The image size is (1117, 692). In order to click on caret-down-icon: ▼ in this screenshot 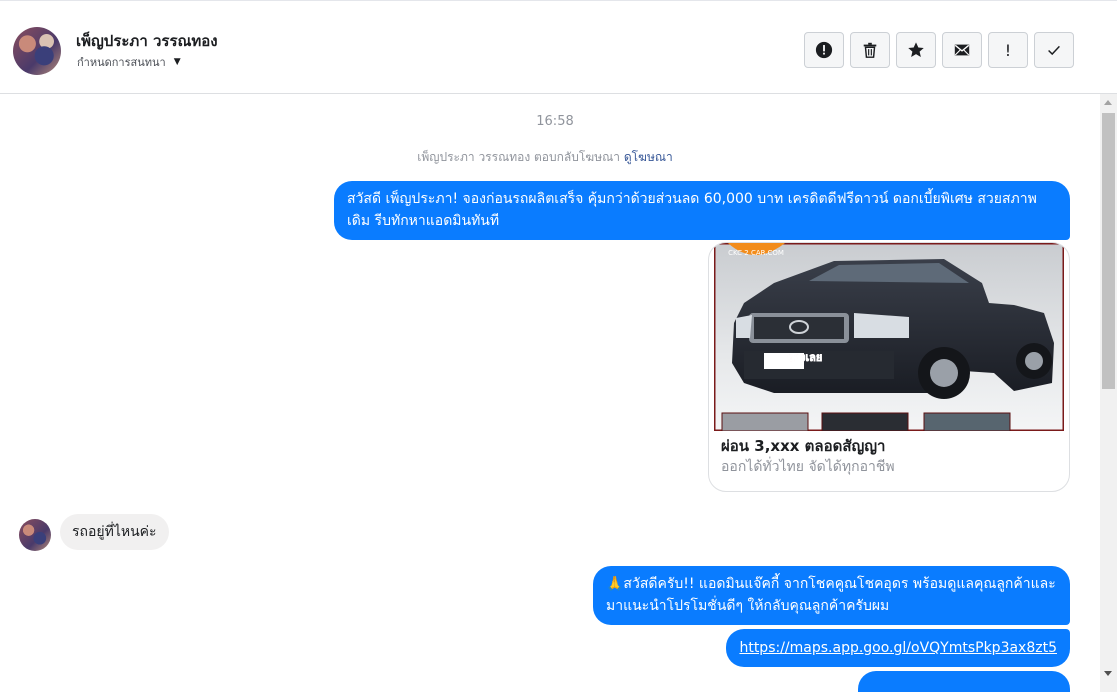, I will do `click(177, 62)`.